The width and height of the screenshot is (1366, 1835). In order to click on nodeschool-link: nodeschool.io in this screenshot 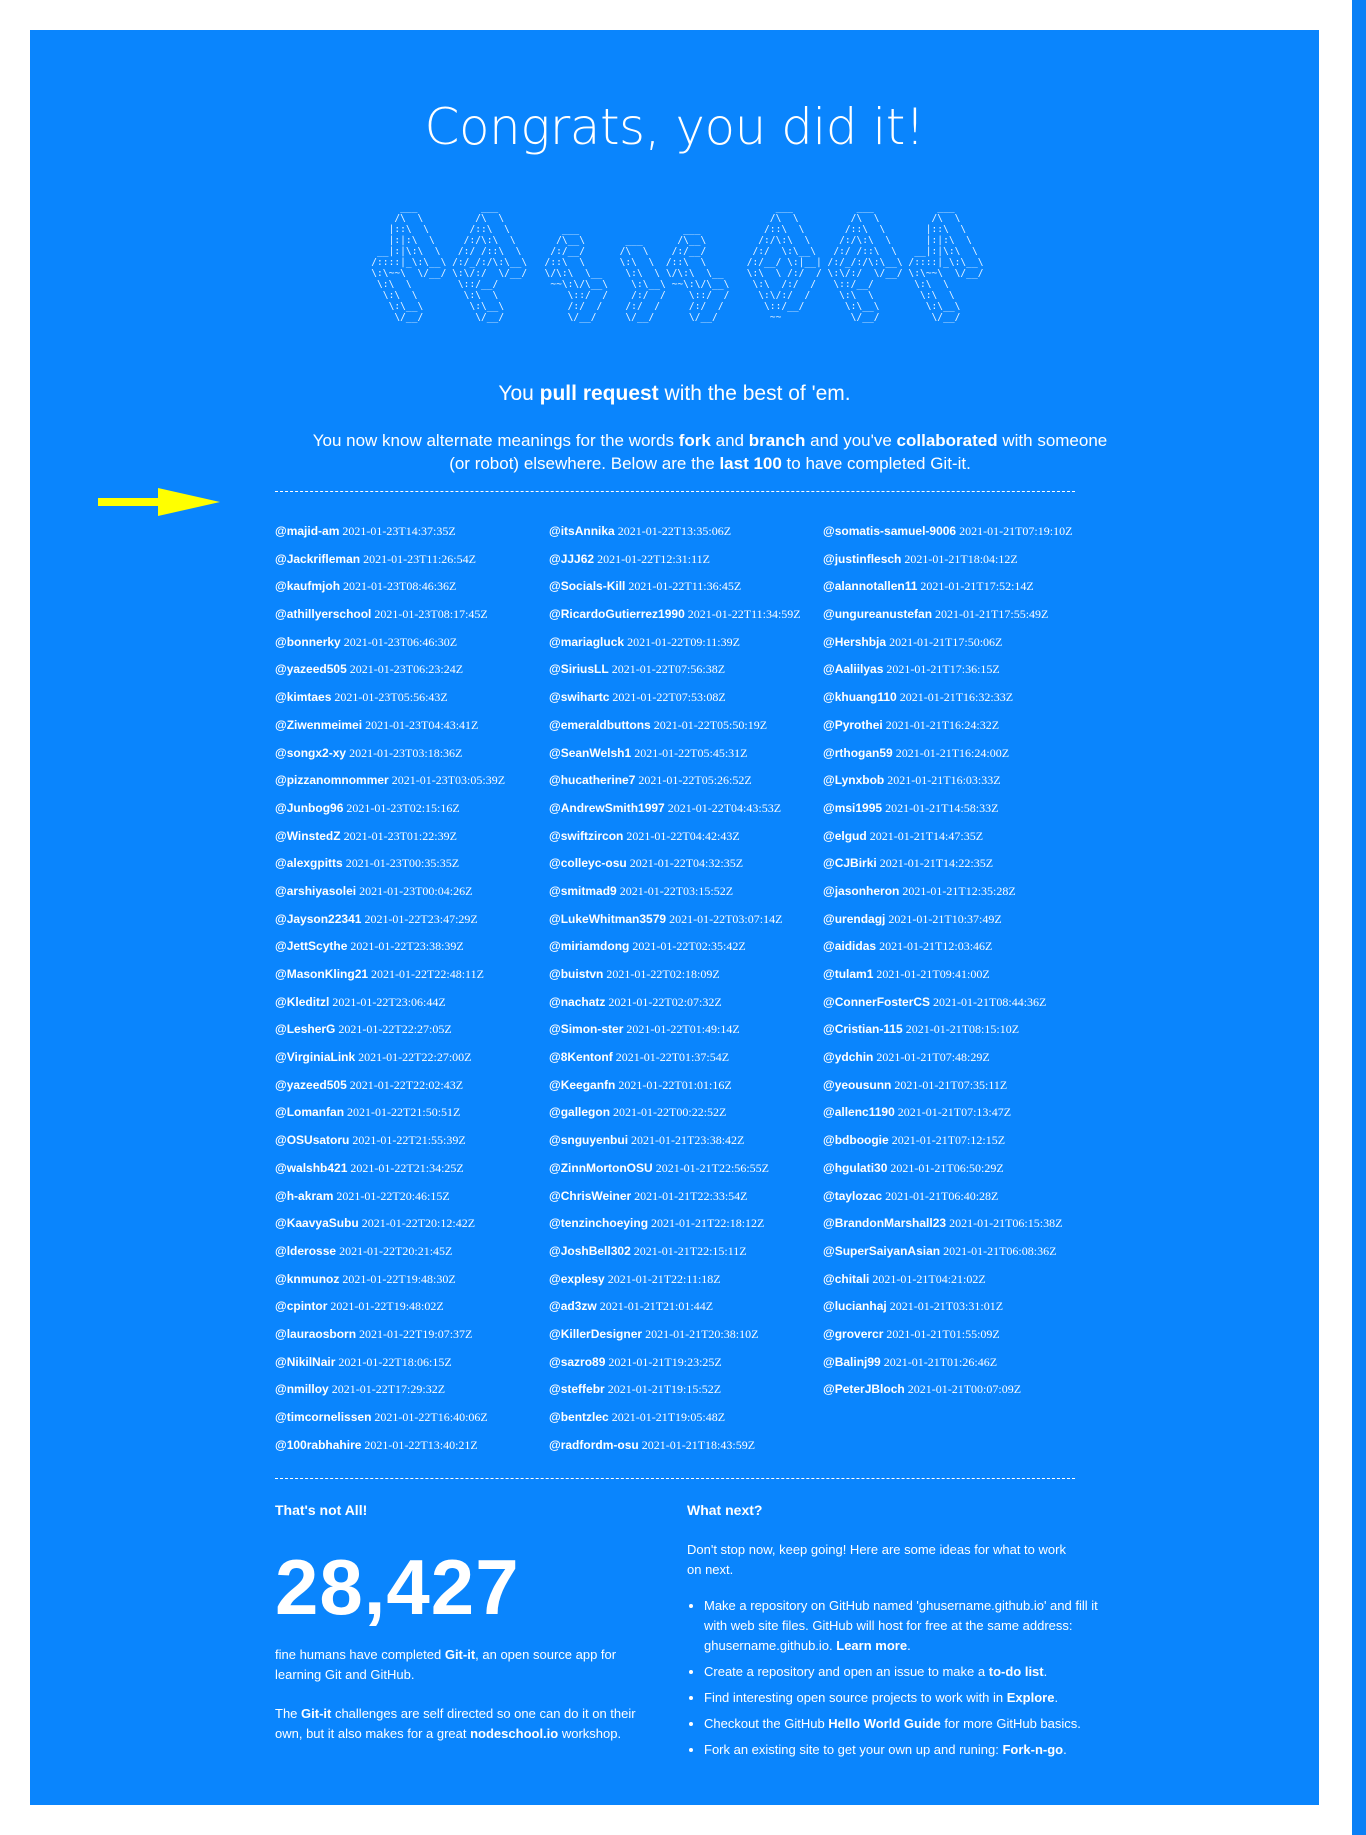, I will do `click(514, 1733)`.